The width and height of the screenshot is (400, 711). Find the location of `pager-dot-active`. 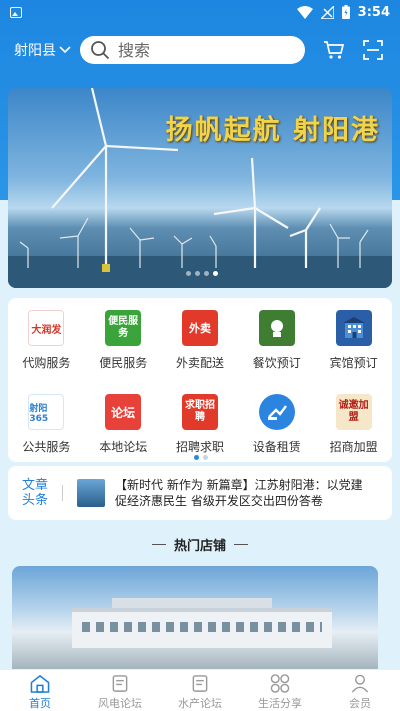

pager-dot-active is located at coordinates (196, 457).